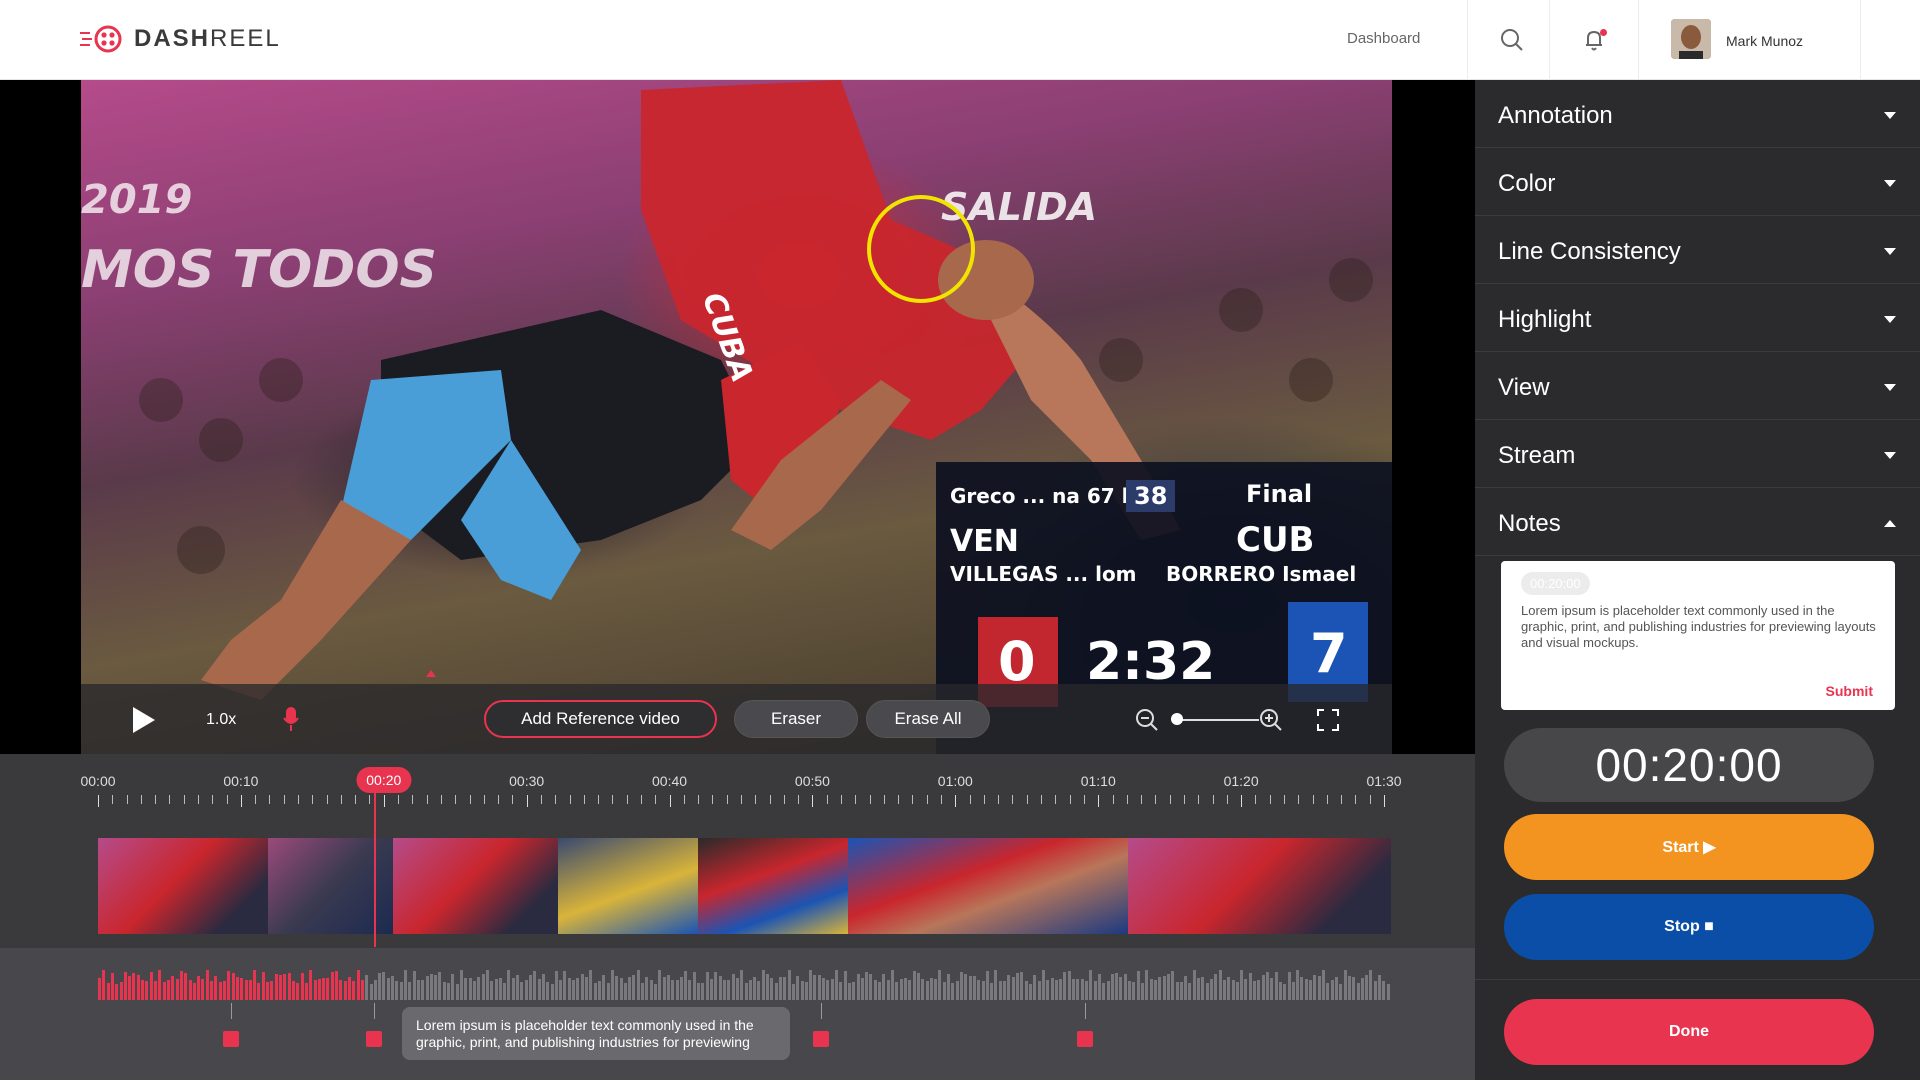  What do you see at coordinates (1691, 39) in the screenshot?
I see `avatar` at bounding box center [1691, 39].